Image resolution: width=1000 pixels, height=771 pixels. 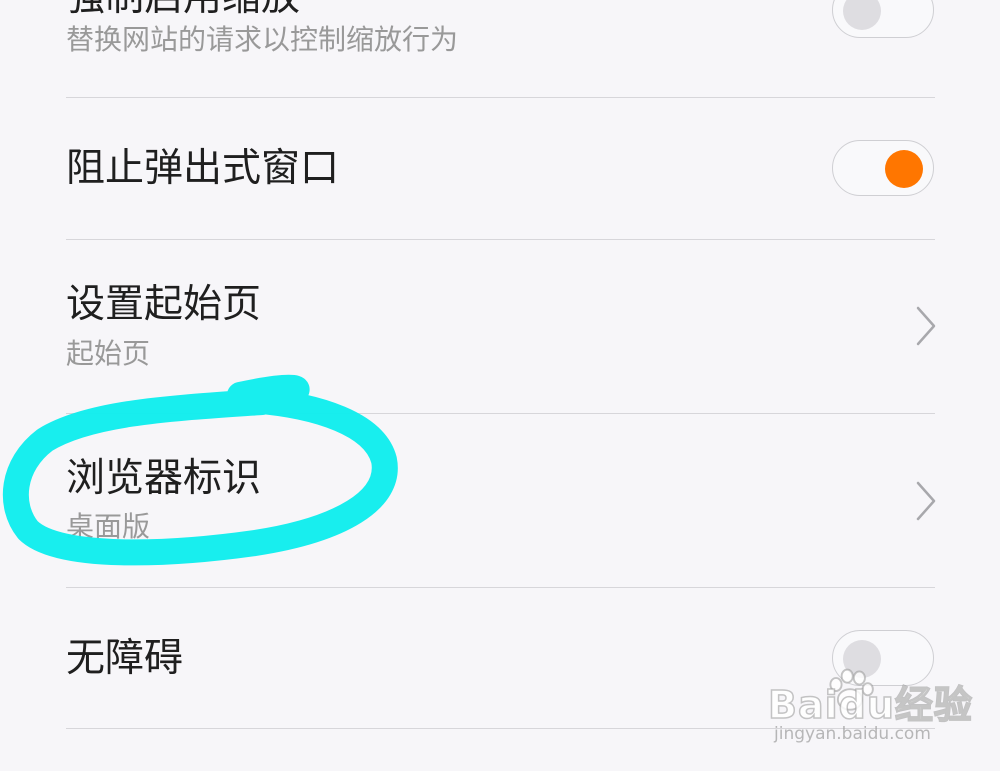 What do you see at coordinates (125, 658) in the screenshot?
I see `settings-item-title: 无障碍` at bounding box center [125, 658].